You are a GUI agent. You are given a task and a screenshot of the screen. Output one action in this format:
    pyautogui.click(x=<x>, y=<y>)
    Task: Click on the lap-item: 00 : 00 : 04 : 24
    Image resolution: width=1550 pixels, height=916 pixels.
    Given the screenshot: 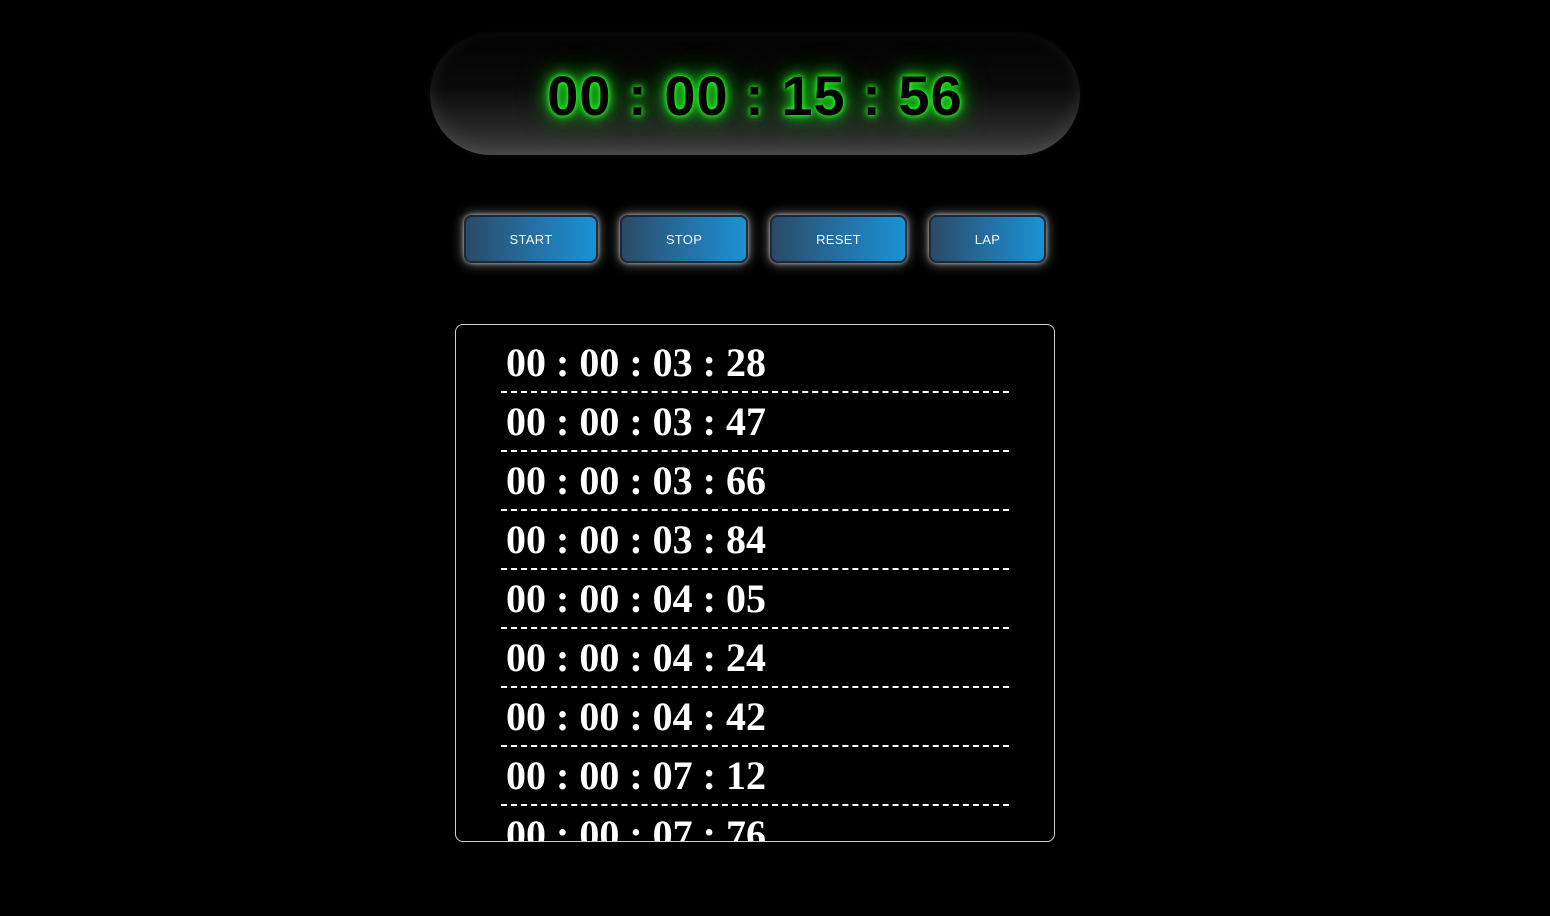 What is the action you would take?
    pyautogui.click(x=755, y=659)
    